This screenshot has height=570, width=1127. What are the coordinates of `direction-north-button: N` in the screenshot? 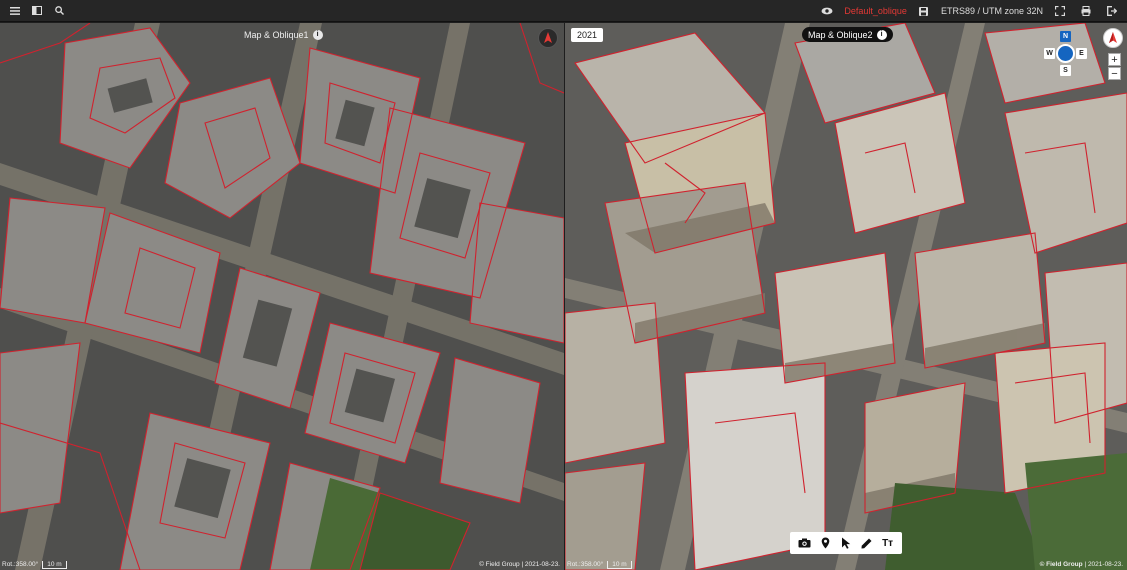 It's located at (1065, 36).